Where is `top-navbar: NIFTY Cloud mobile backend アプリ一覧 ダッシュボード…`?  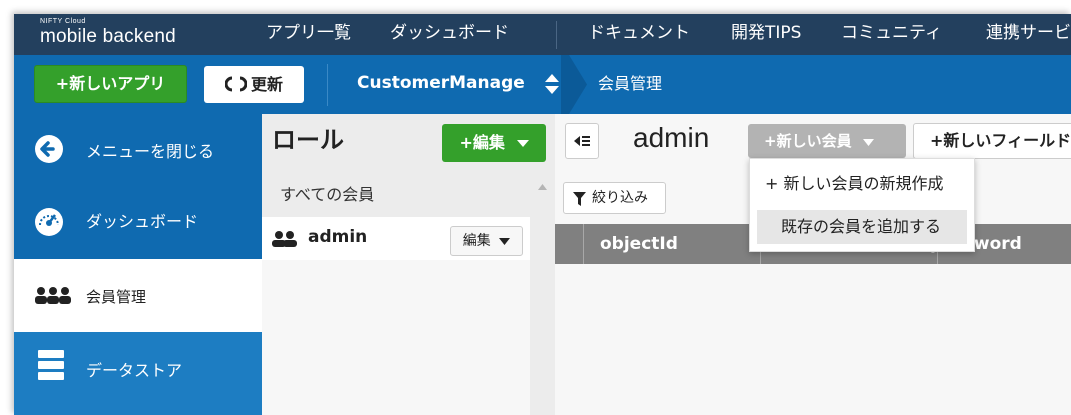 top-navbar: NIFTY Cloud mobile backend アプリ一覧 ダッシュボード… is located at coordinates (542, 34).